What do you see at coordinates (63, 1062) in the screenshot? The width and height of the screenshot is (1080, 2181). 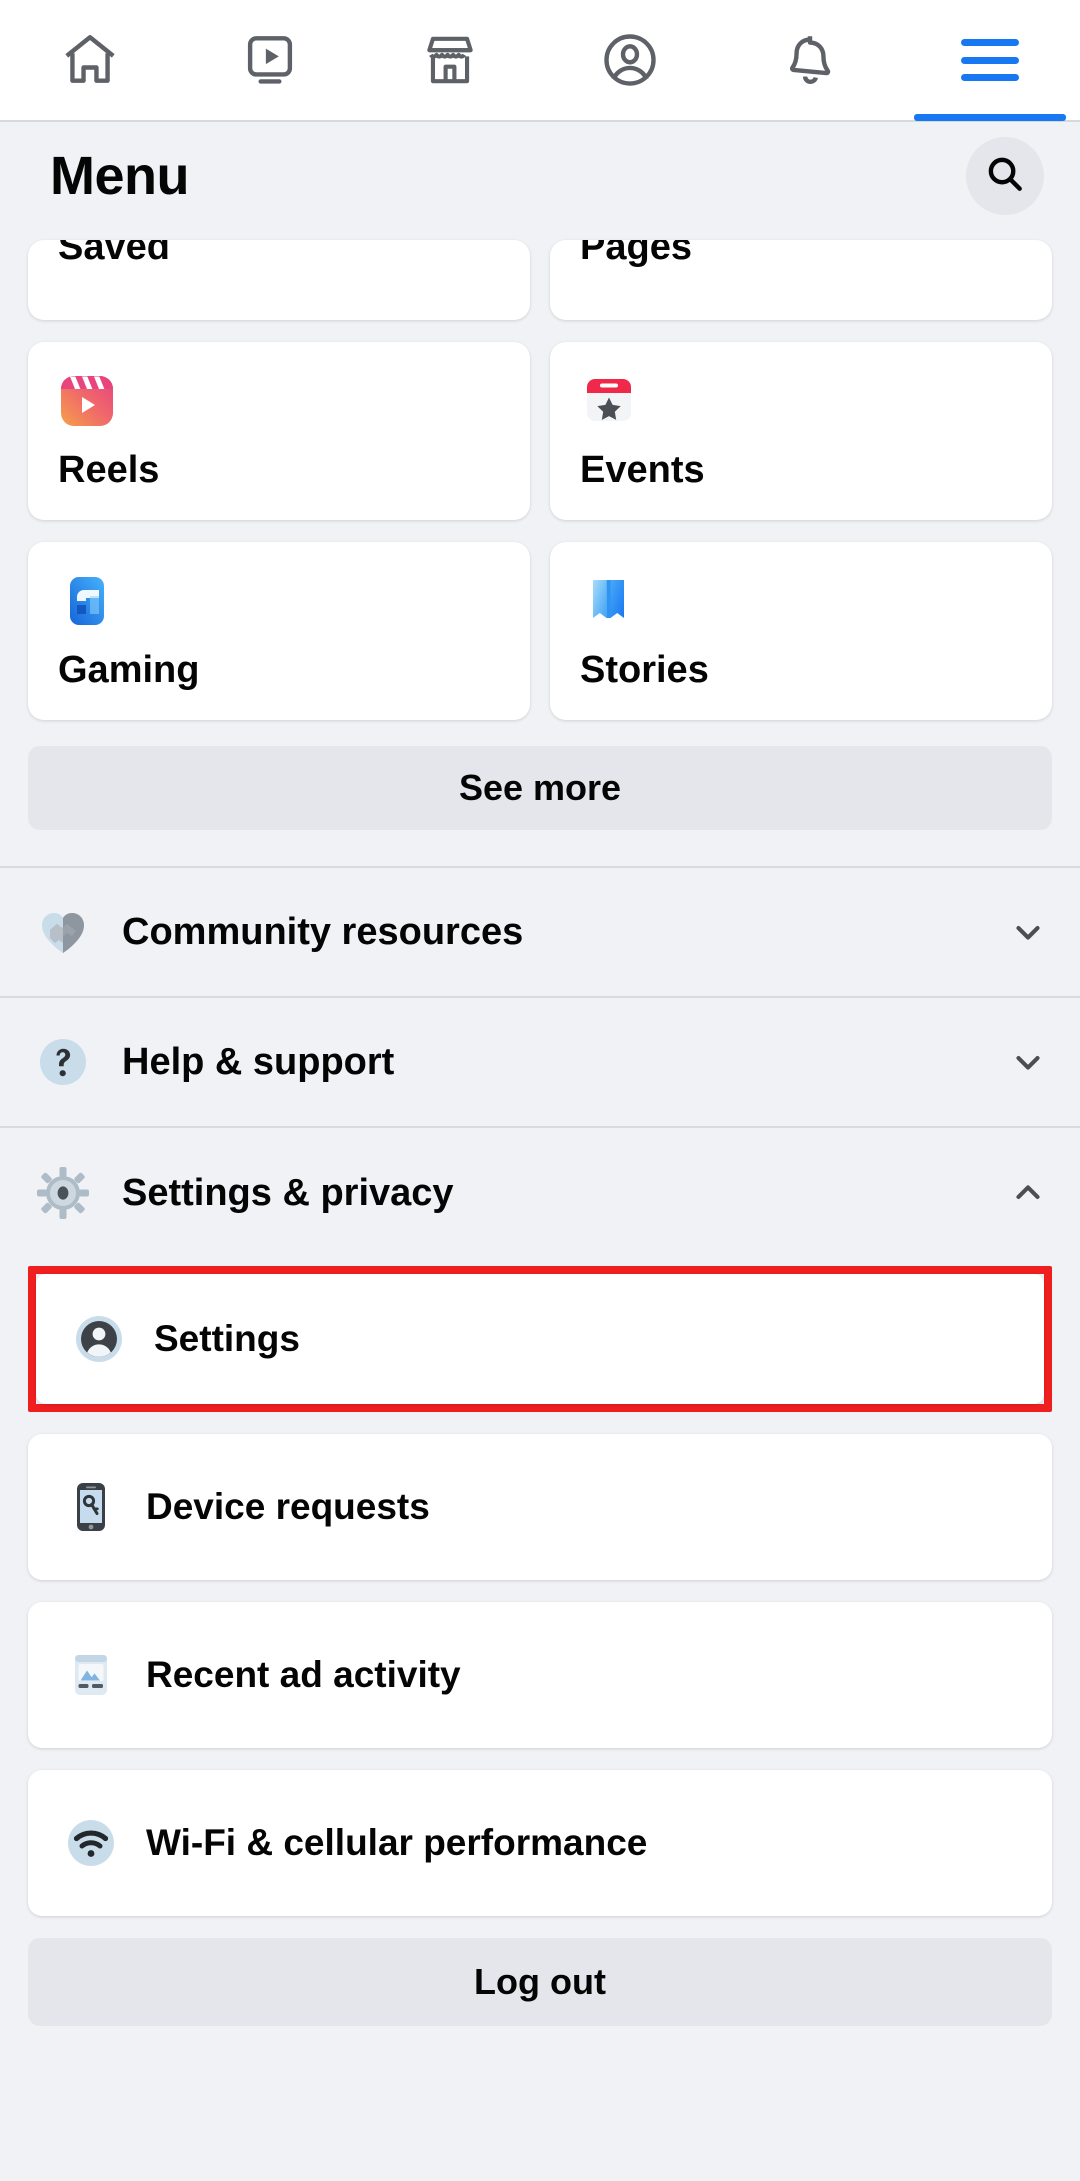 I see `question-mark-icon` at bounding box center [63, 1062].